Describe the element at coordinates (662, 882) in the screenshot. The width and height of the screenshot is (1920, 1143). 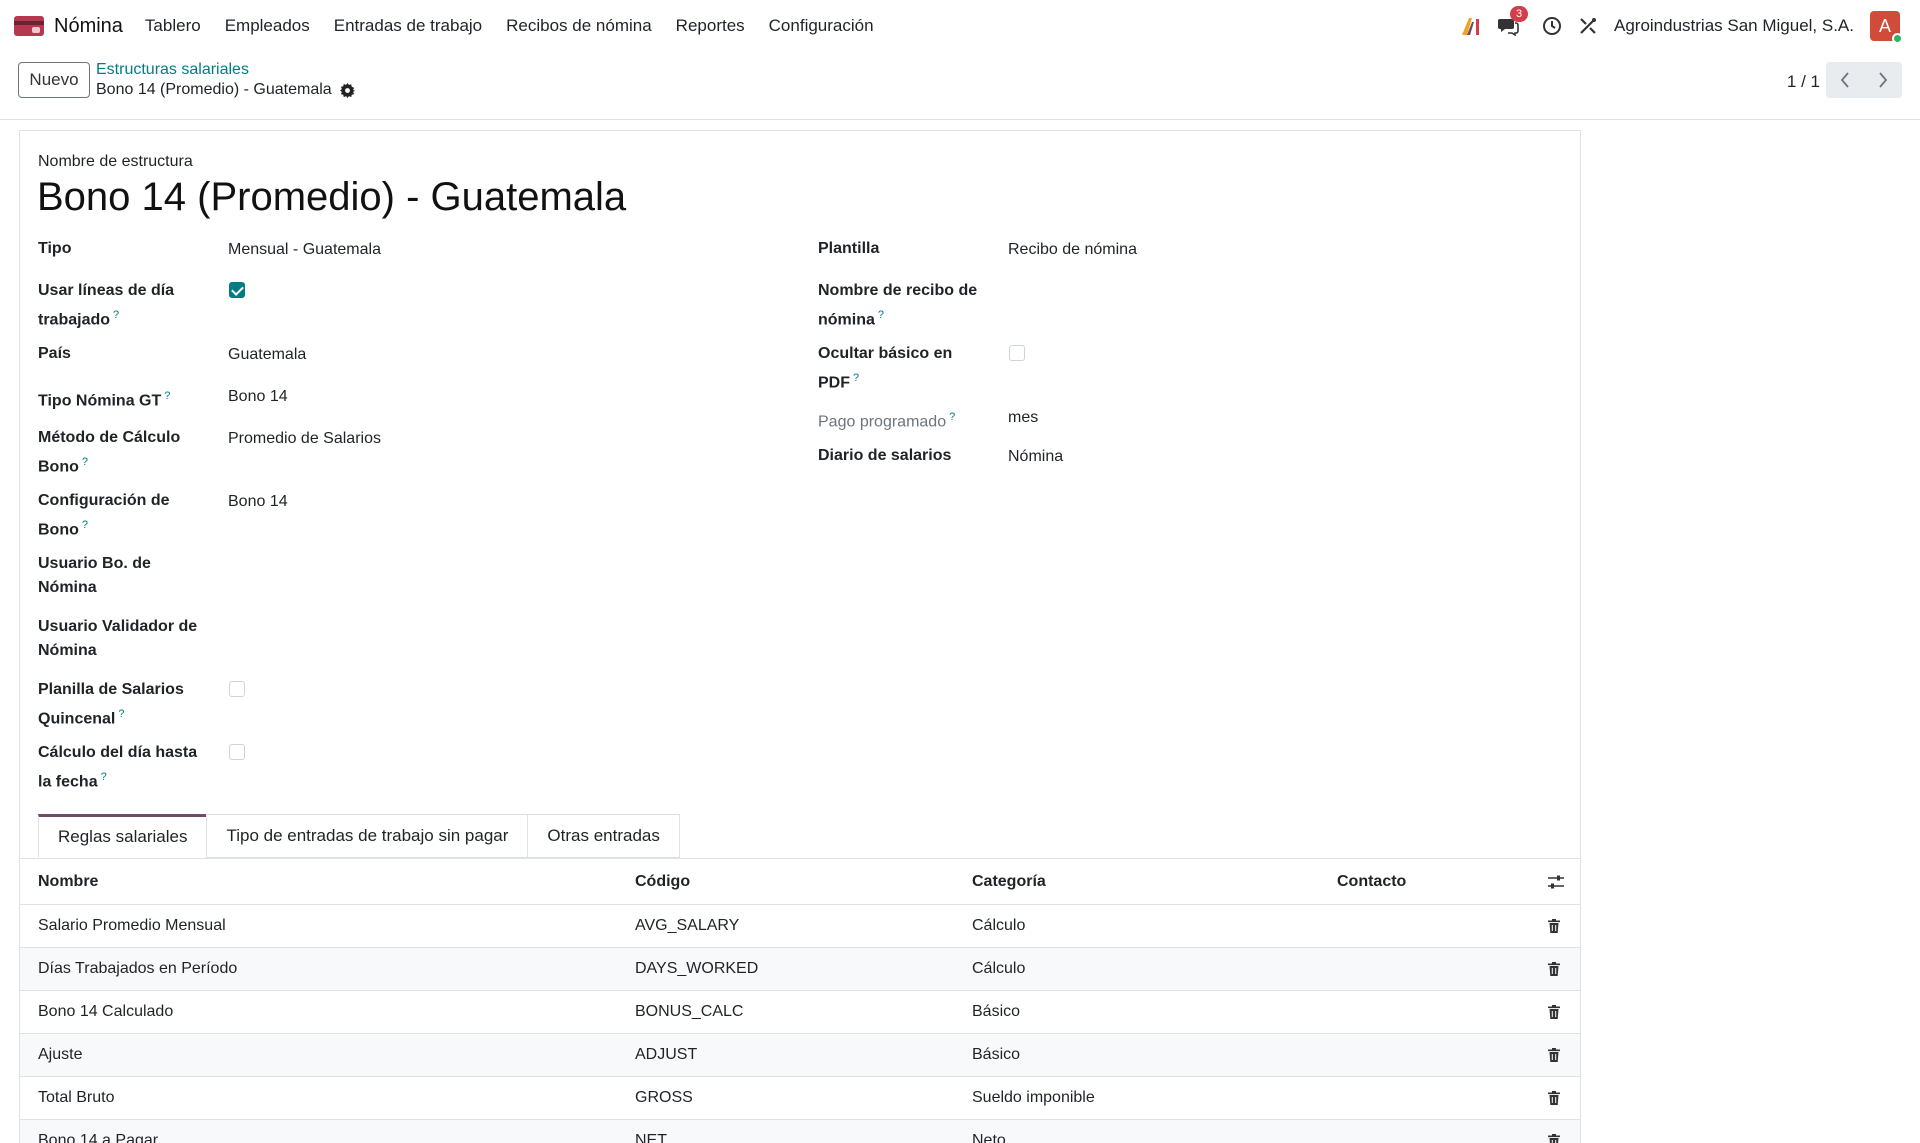
I see `column-header-code: Código` at that location.